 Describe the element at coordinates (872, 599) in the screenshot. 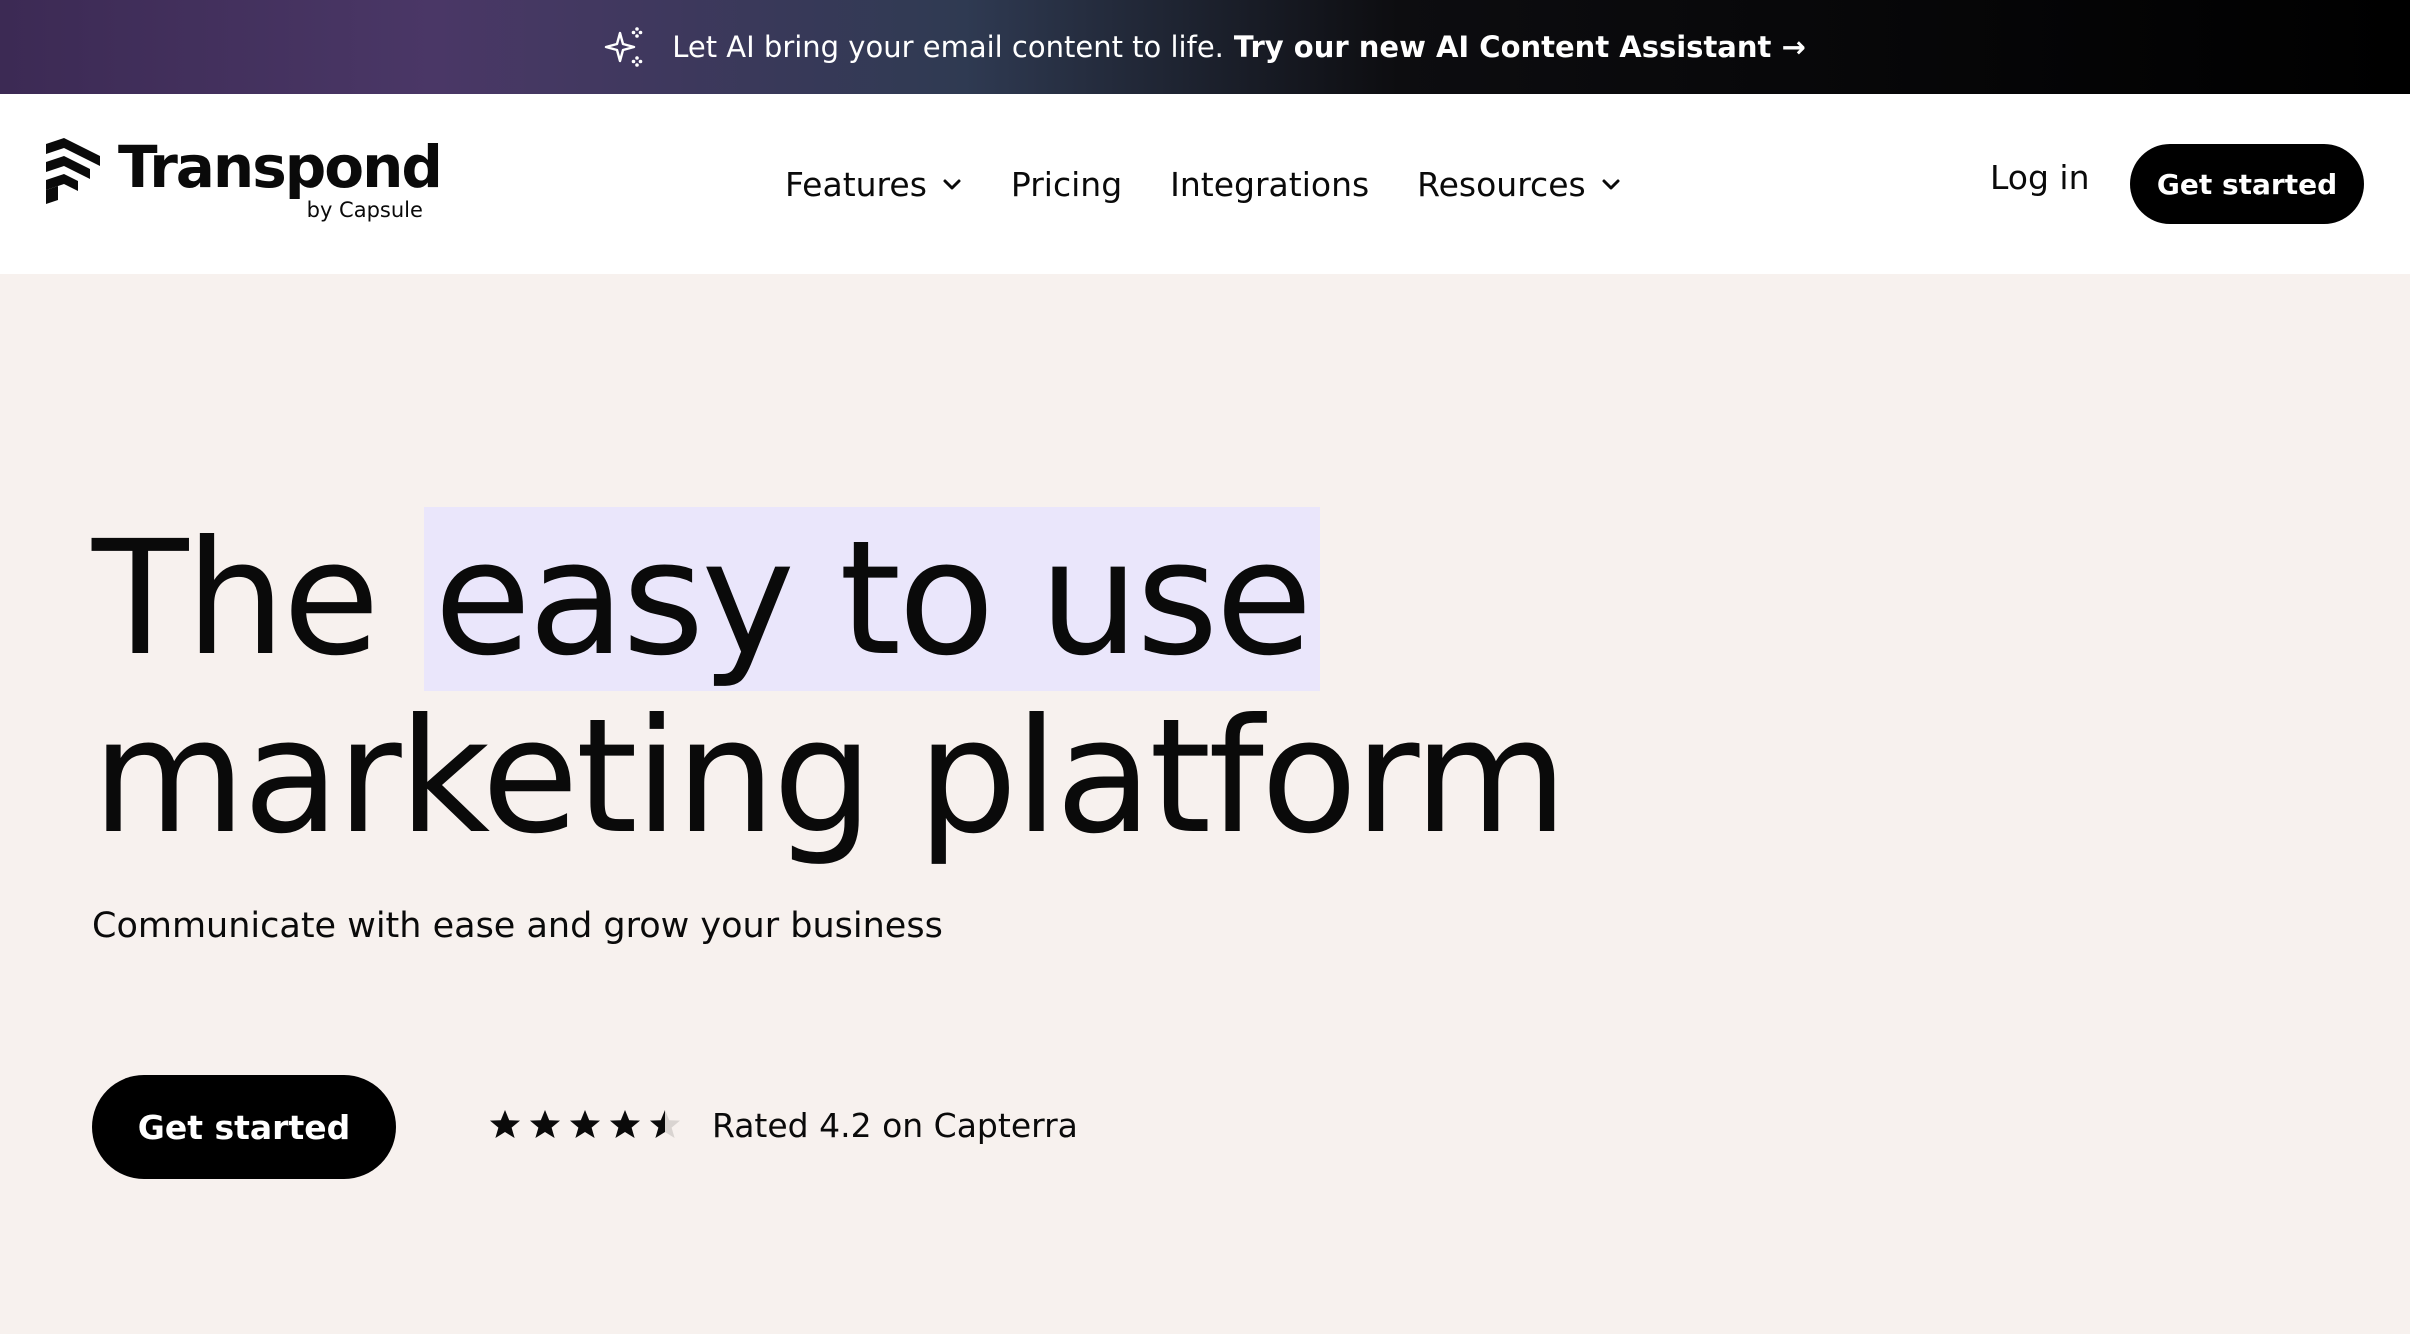

I see `headline-highlight: easy to use` at that location.